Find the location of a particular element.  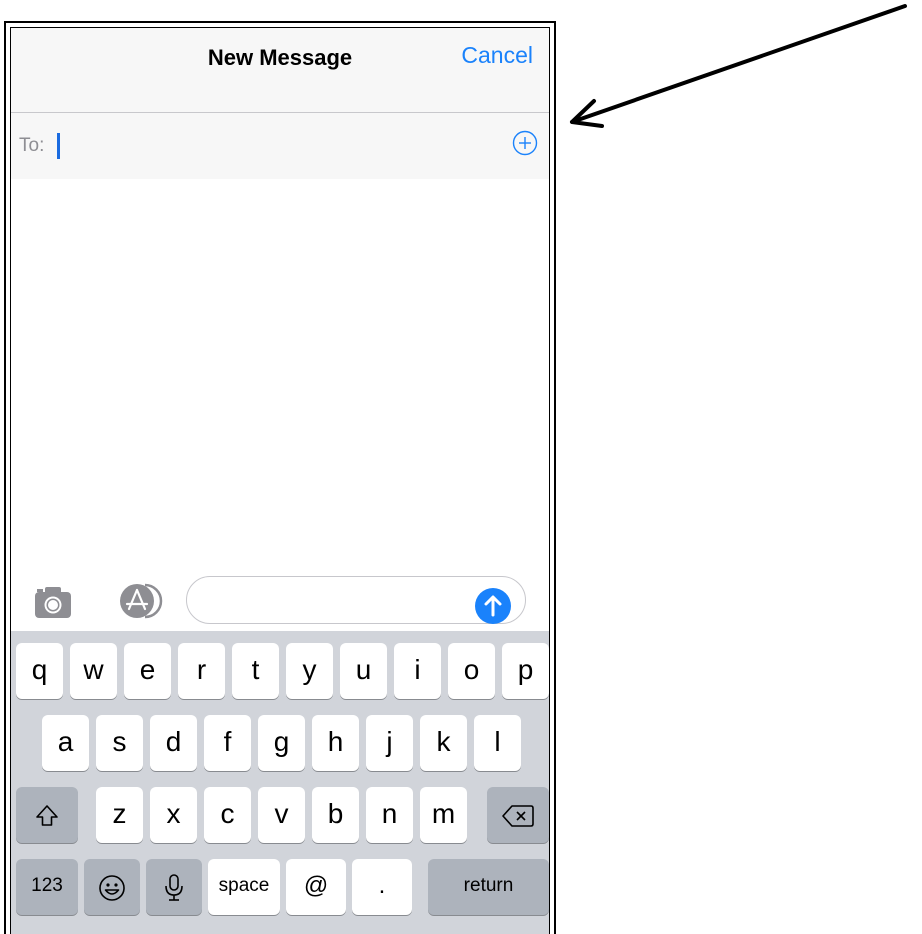

key-g: g is located at coordinates (281, 743).